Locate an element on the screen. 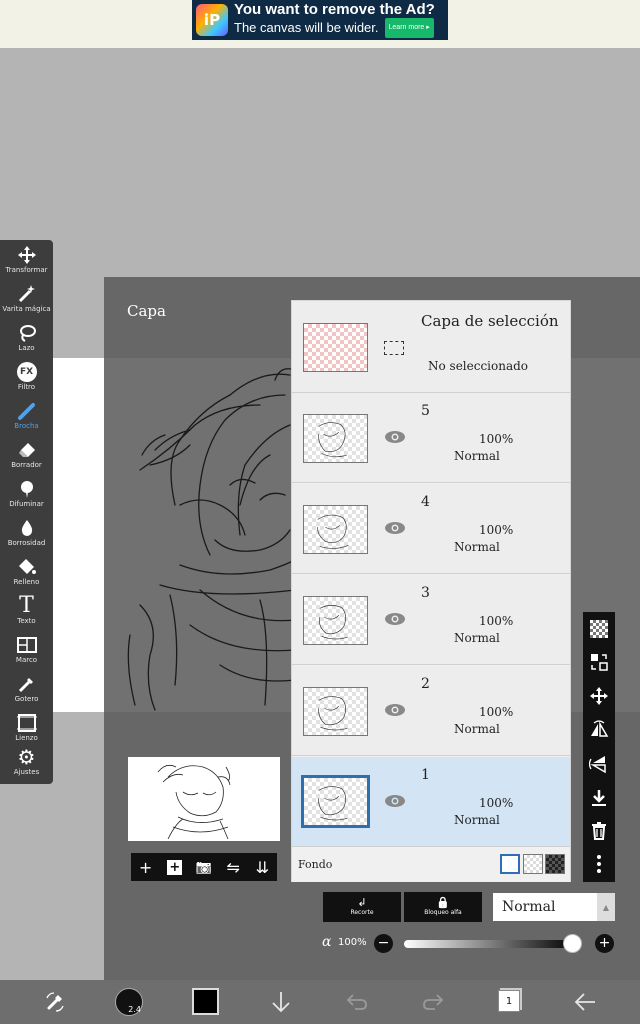 This screenshot has width=640, height=1024. frame-divider-icon is located at coordinates (27, 645).